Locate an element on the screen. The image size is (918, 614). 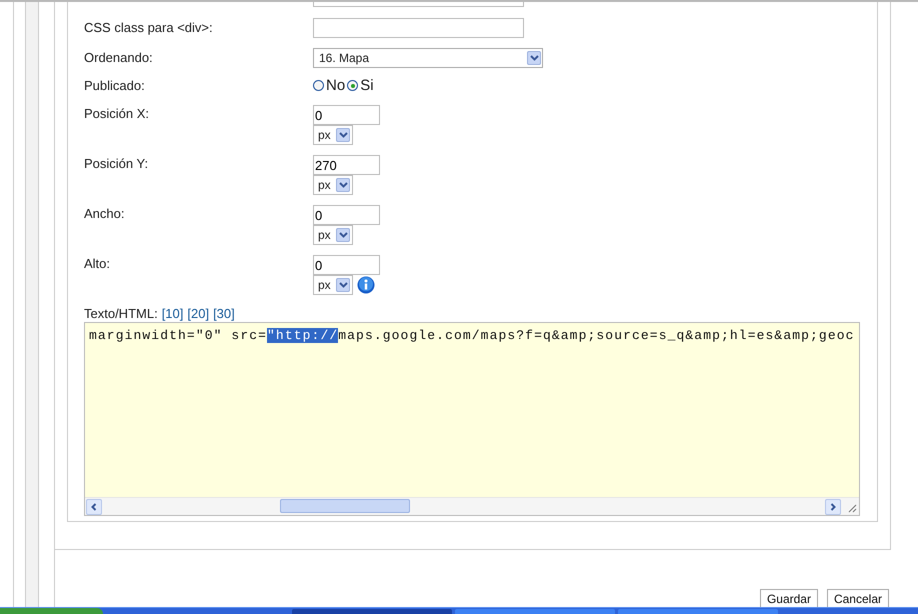
form-button: Cancelar is located at coordinates (857, 598).